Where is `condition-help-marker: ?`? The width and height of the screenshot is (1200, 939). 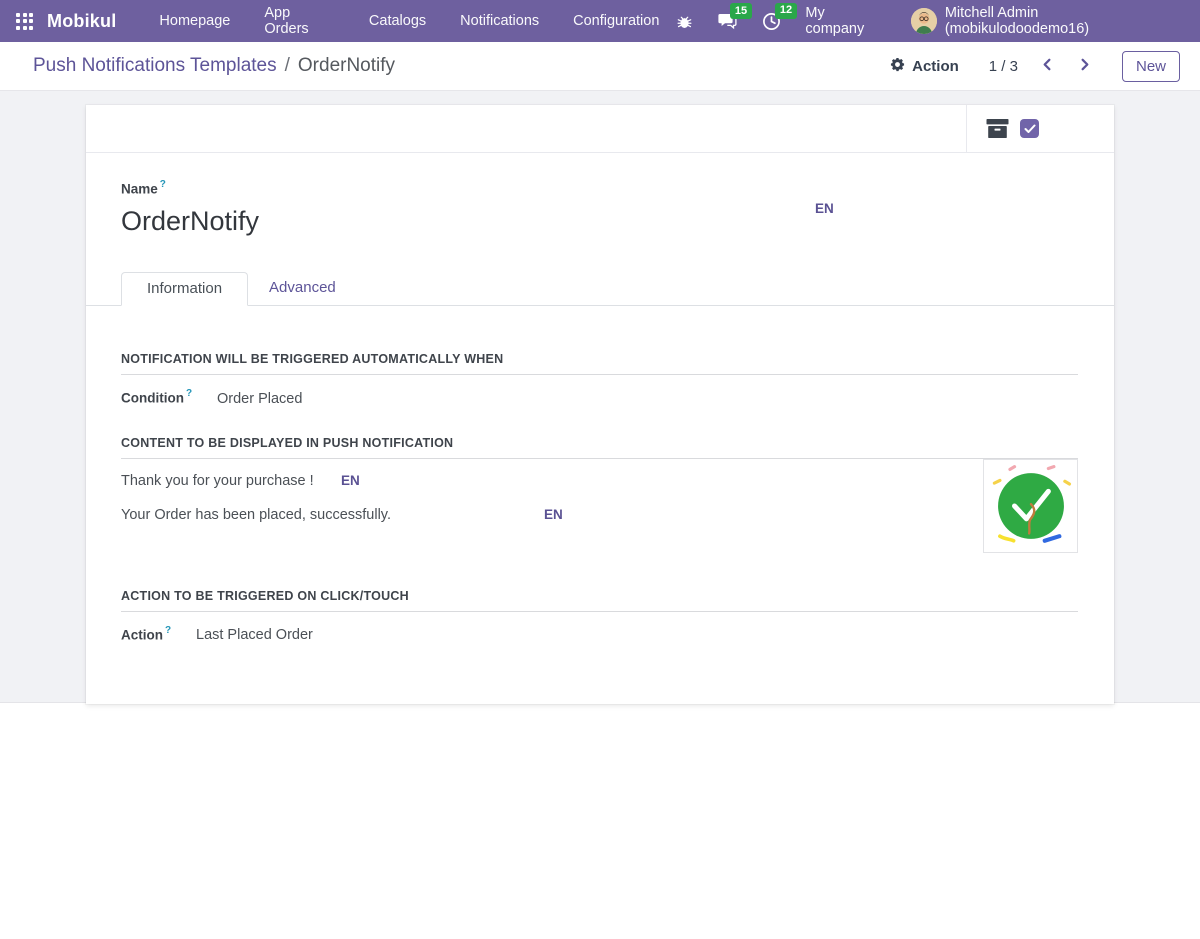
condition-help-marker: ? is located at coordinates (189, 394).